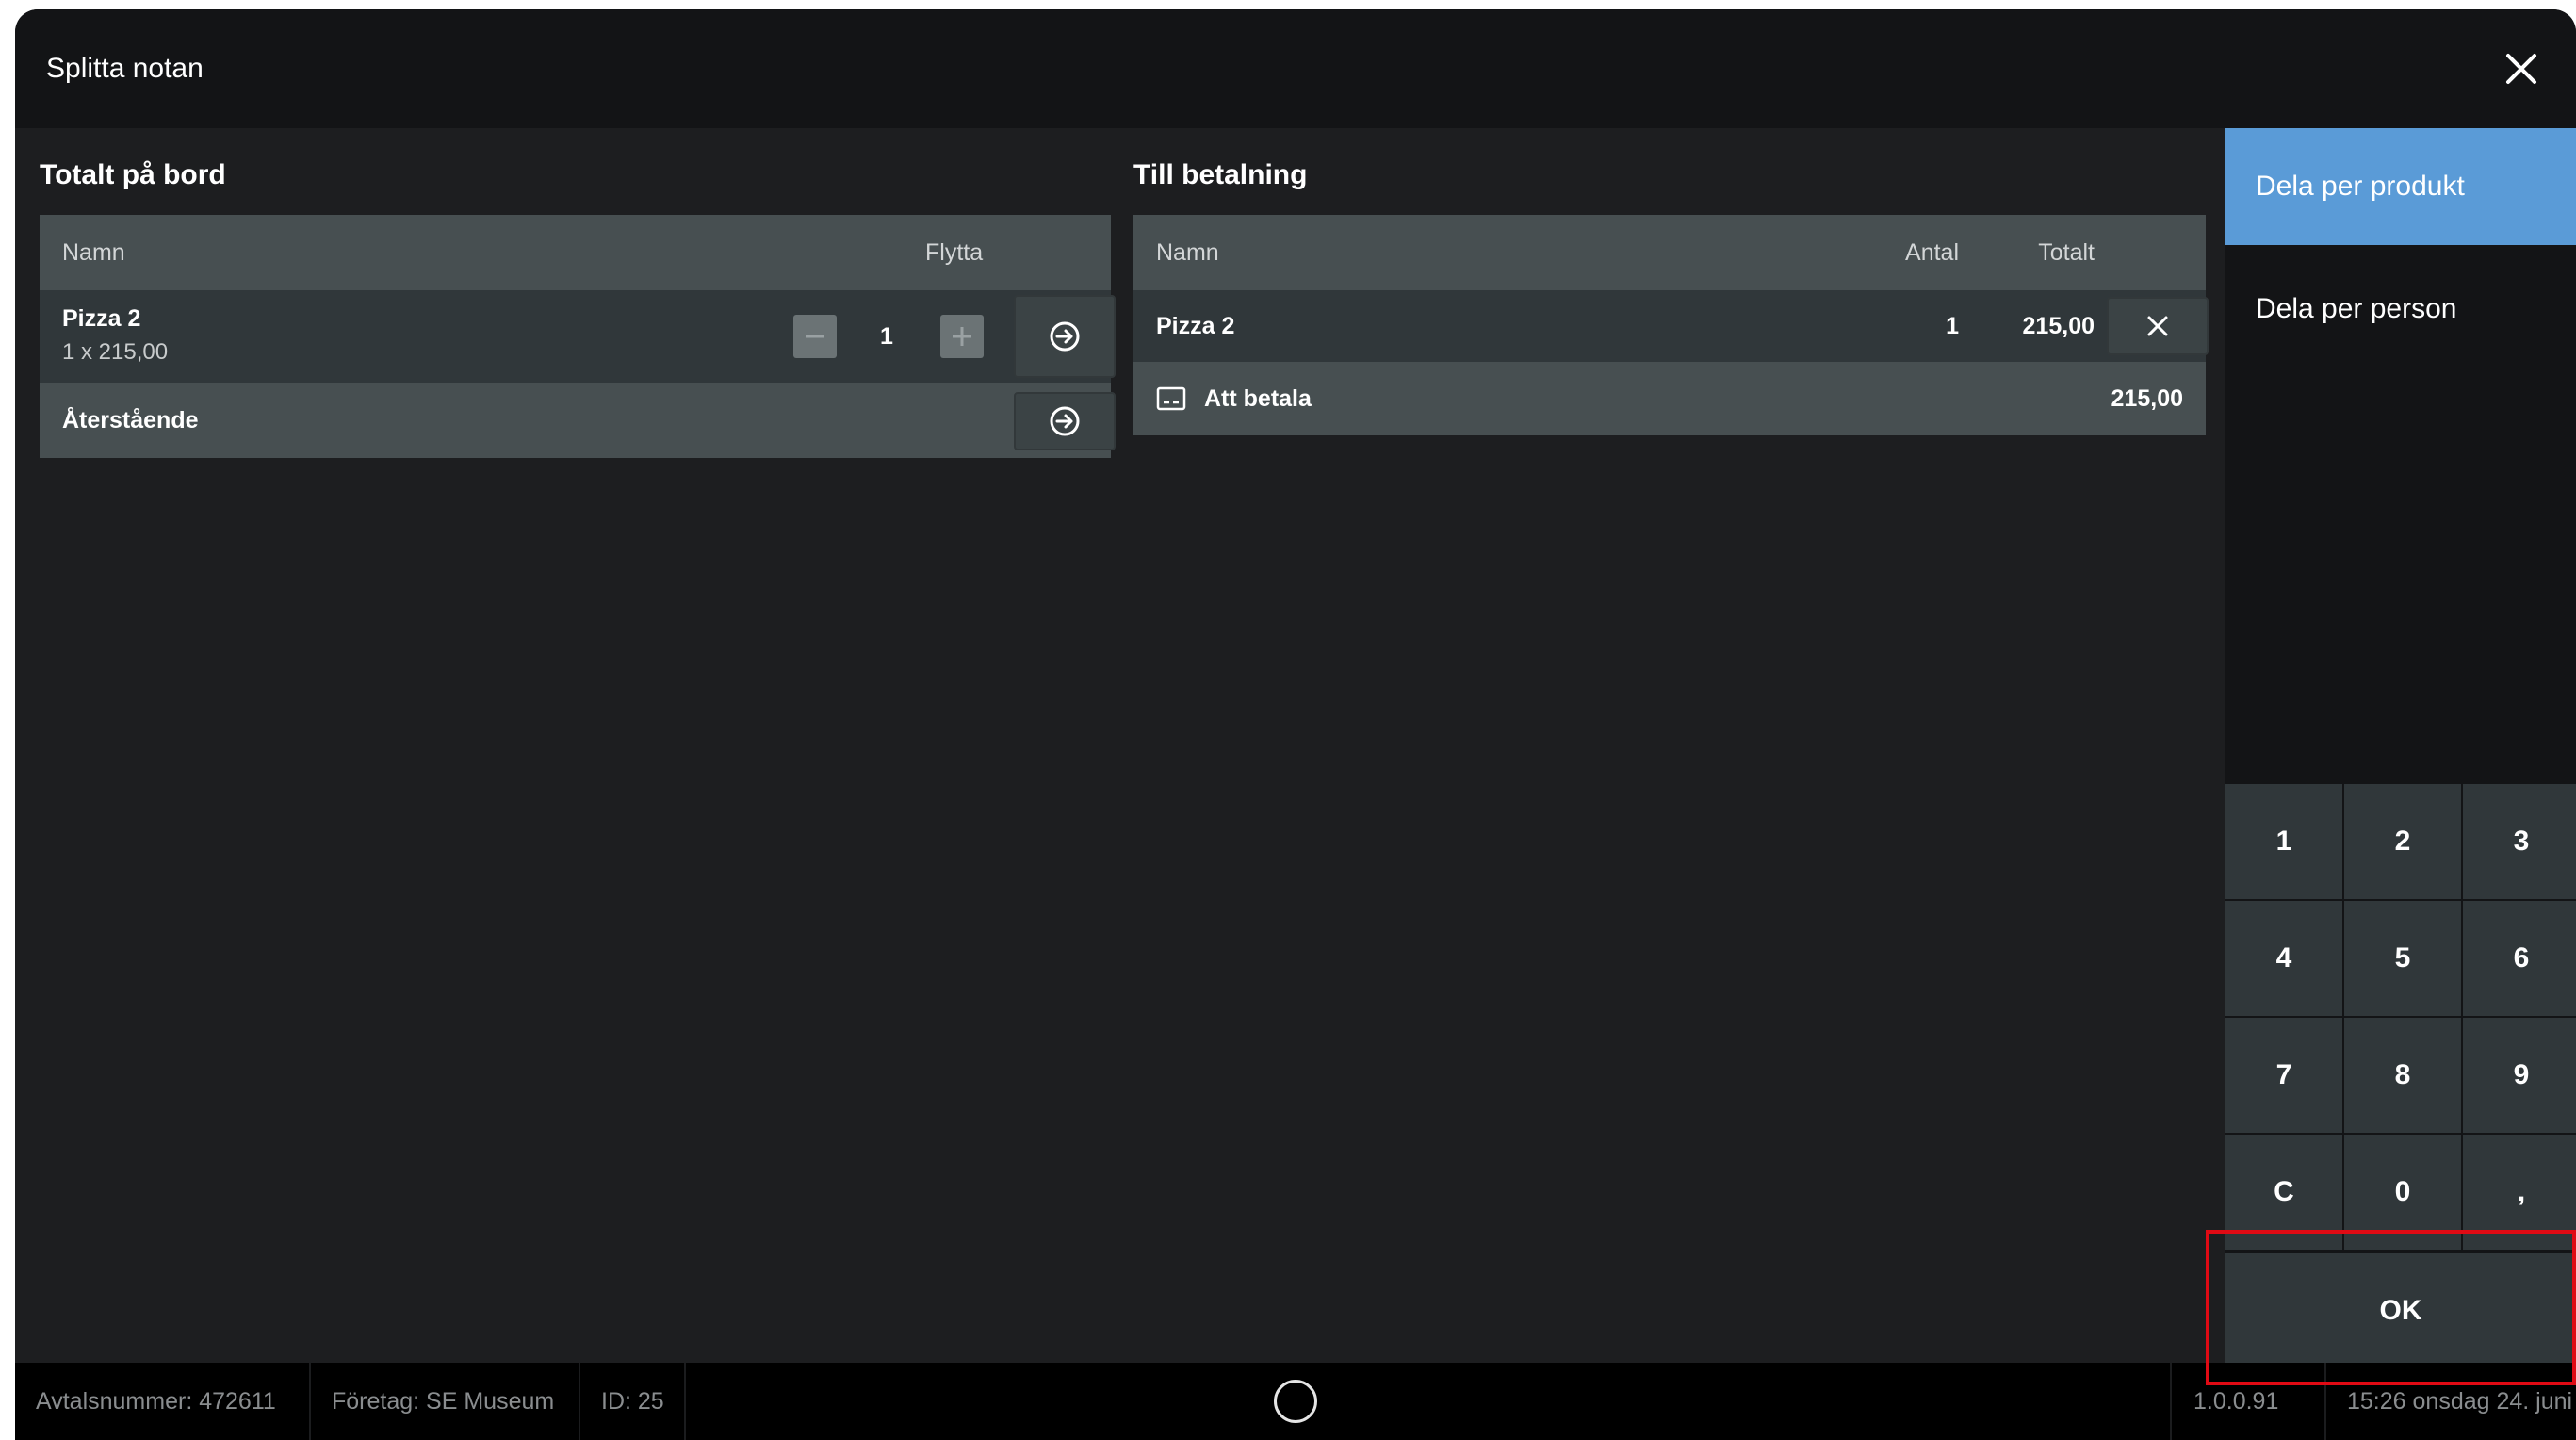 The image size is (2576, 1440). What do you see at coordinates (2400, 309) in the screenshot?
I see `split-per-person-button: Dela per person` at bounding box center [2400, 309].